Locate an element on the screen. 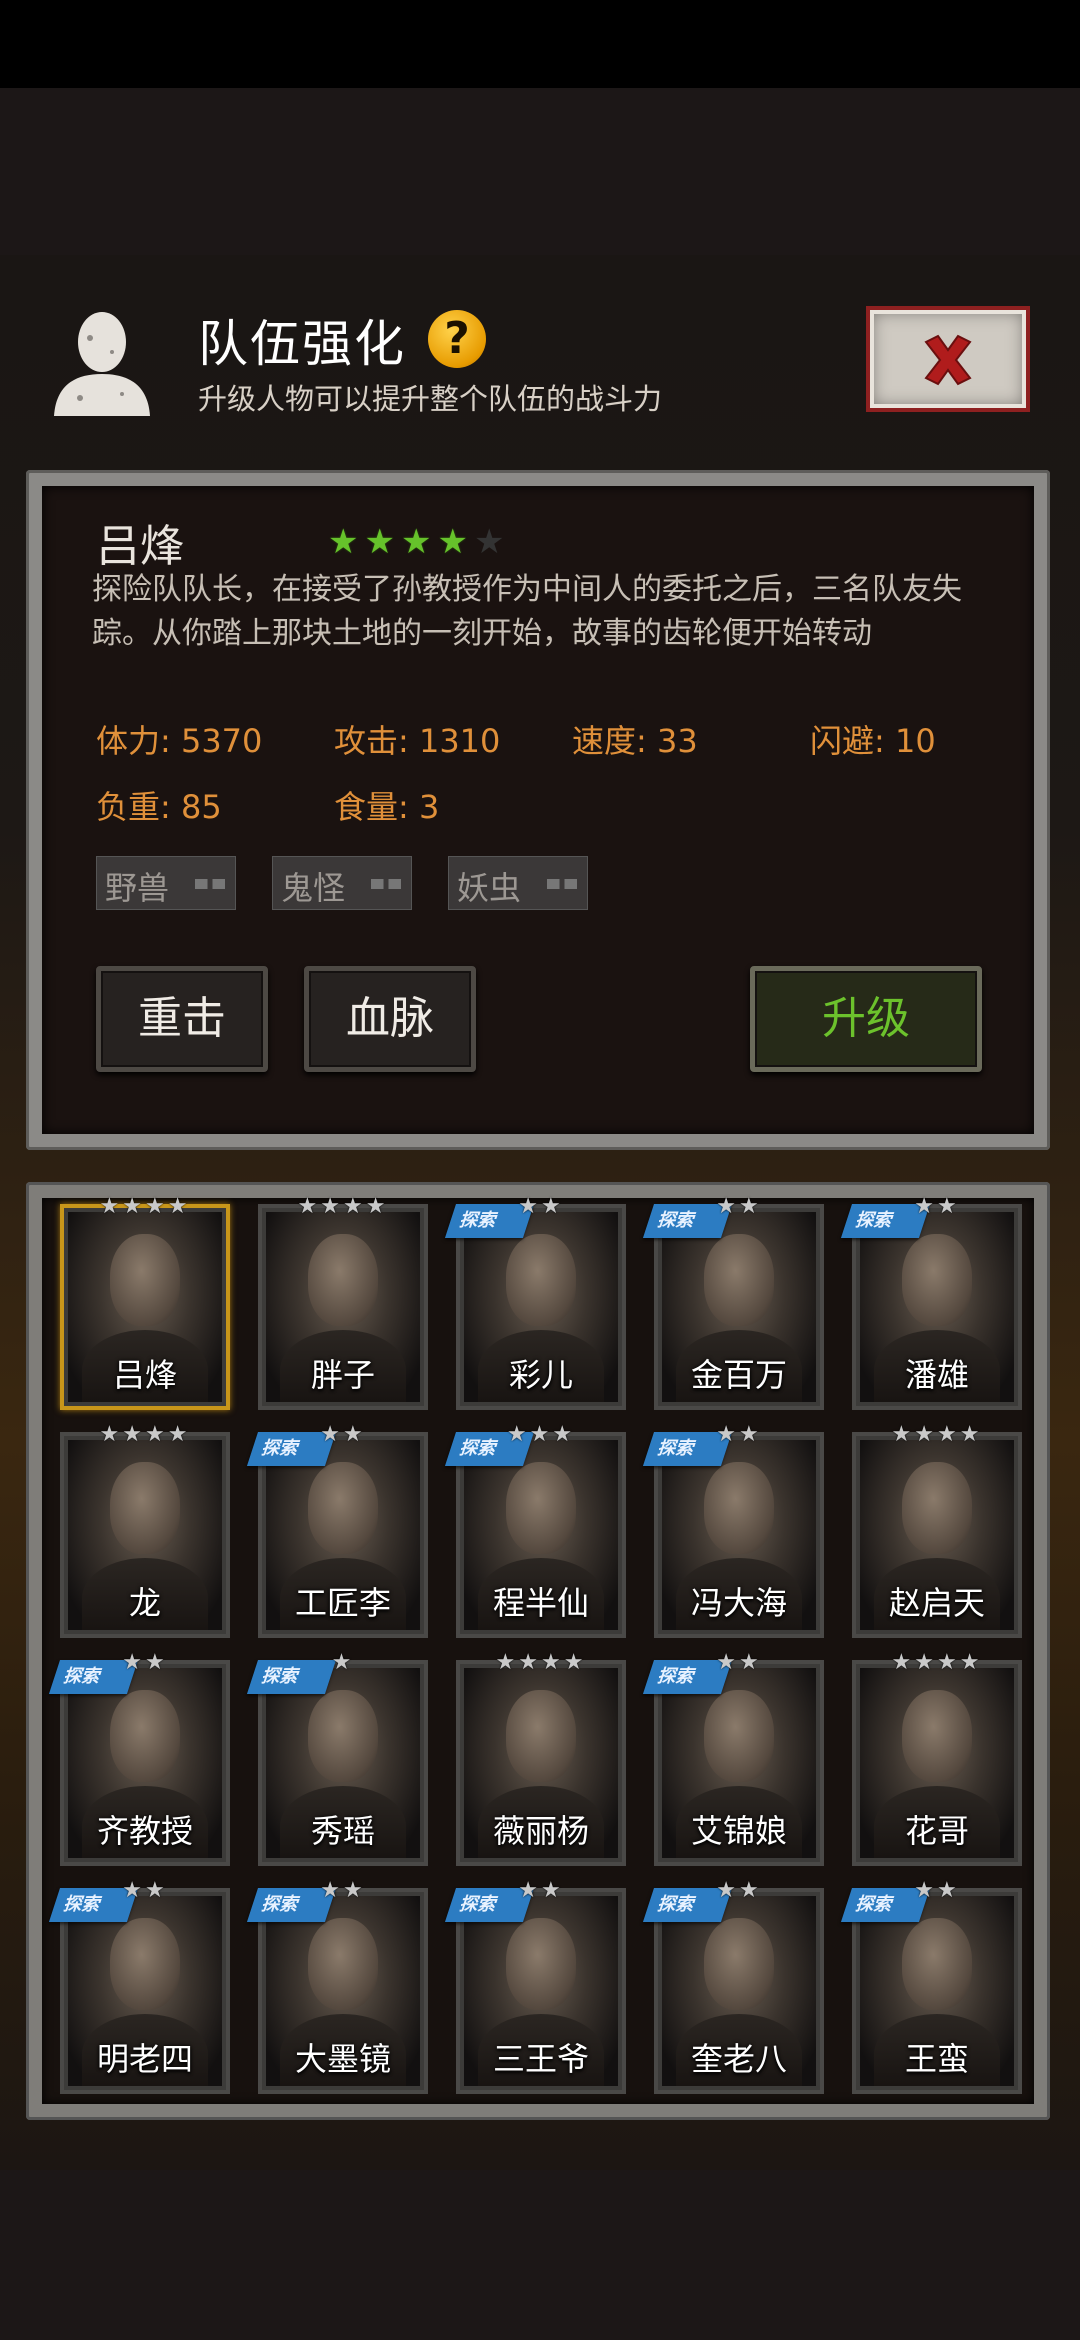 The image size is (1080, 2340). tag-beast: 野兽 is located at coordinates (166, 883).